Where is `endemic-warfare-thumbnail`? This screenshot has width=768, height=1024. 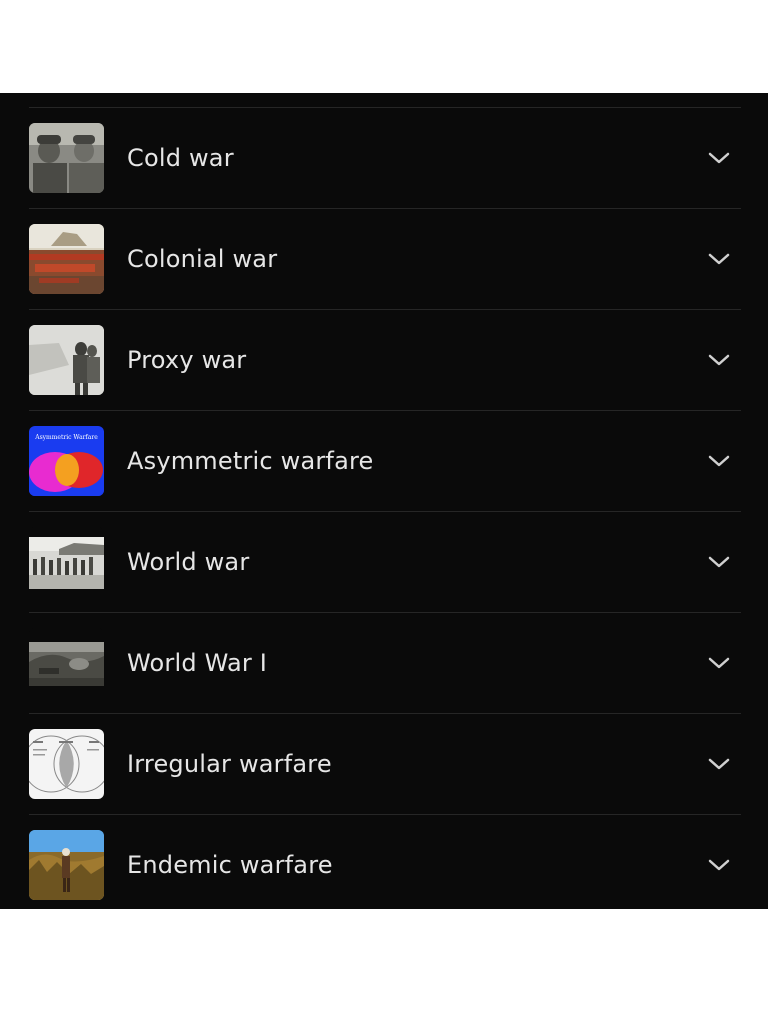
endemic-warfare-thumbnail is located at coordinates (66, 865).